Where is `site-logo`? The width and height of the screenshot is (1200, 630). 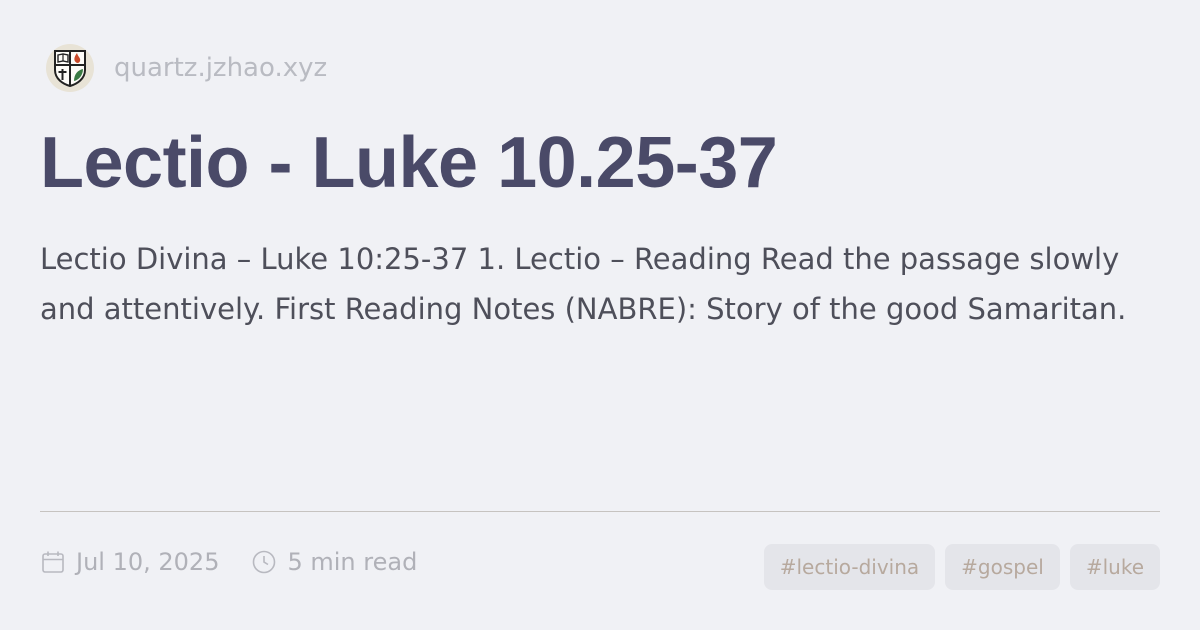
site-logo is located at coordinates (70, 68).